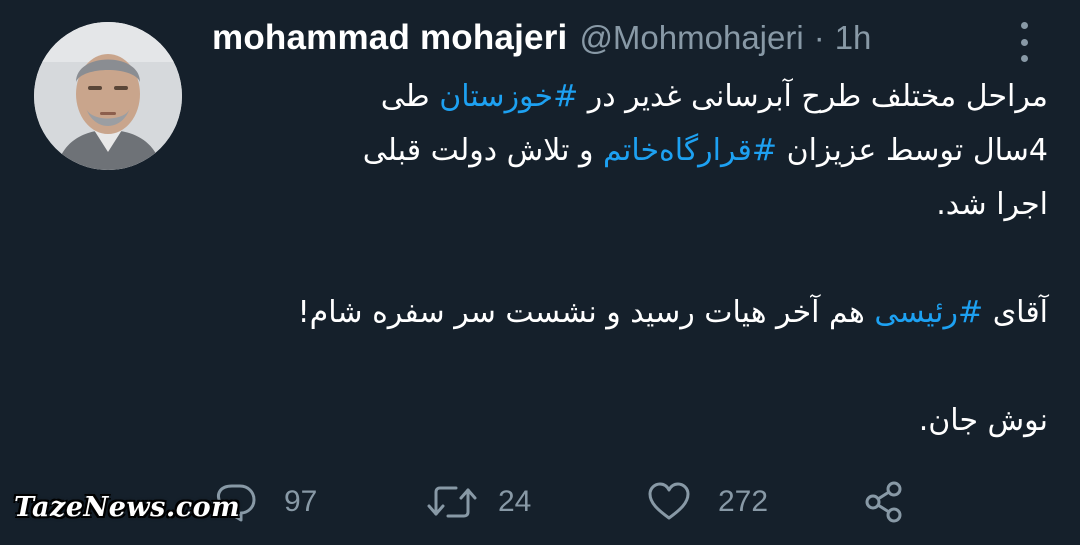 This screenshot has height=545, width=1080. Describe the element at coordinates (1024, 25) in the screenshot. I see `more-vertical-icon` at that location.